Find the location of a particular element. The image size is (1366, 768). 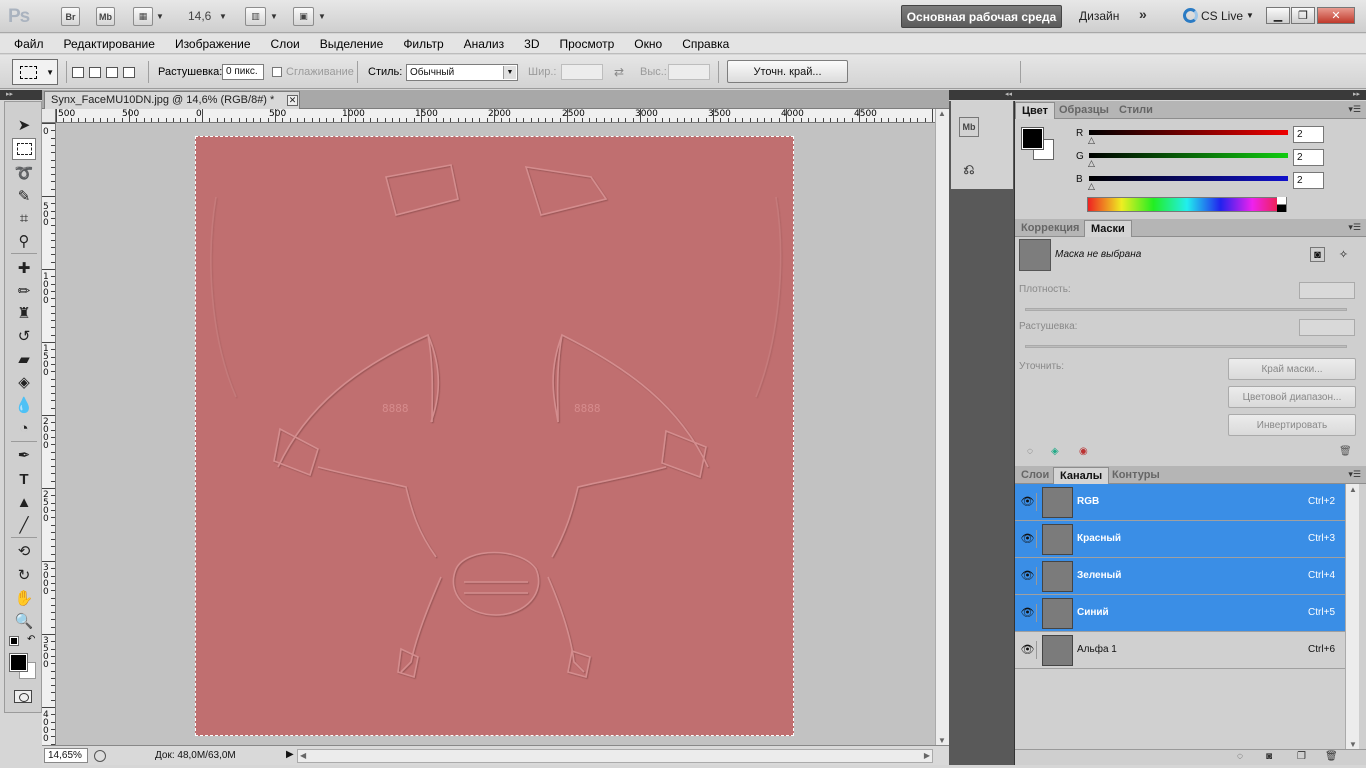

tab-layers: Слои is located at coordinates (1035, 475).